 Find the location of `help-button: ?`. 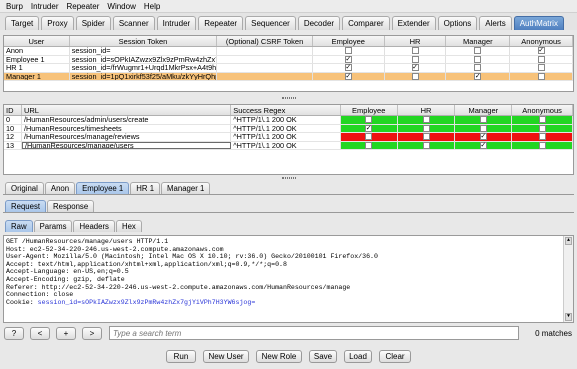

help-button: ? is located at coordinates (14, 333).